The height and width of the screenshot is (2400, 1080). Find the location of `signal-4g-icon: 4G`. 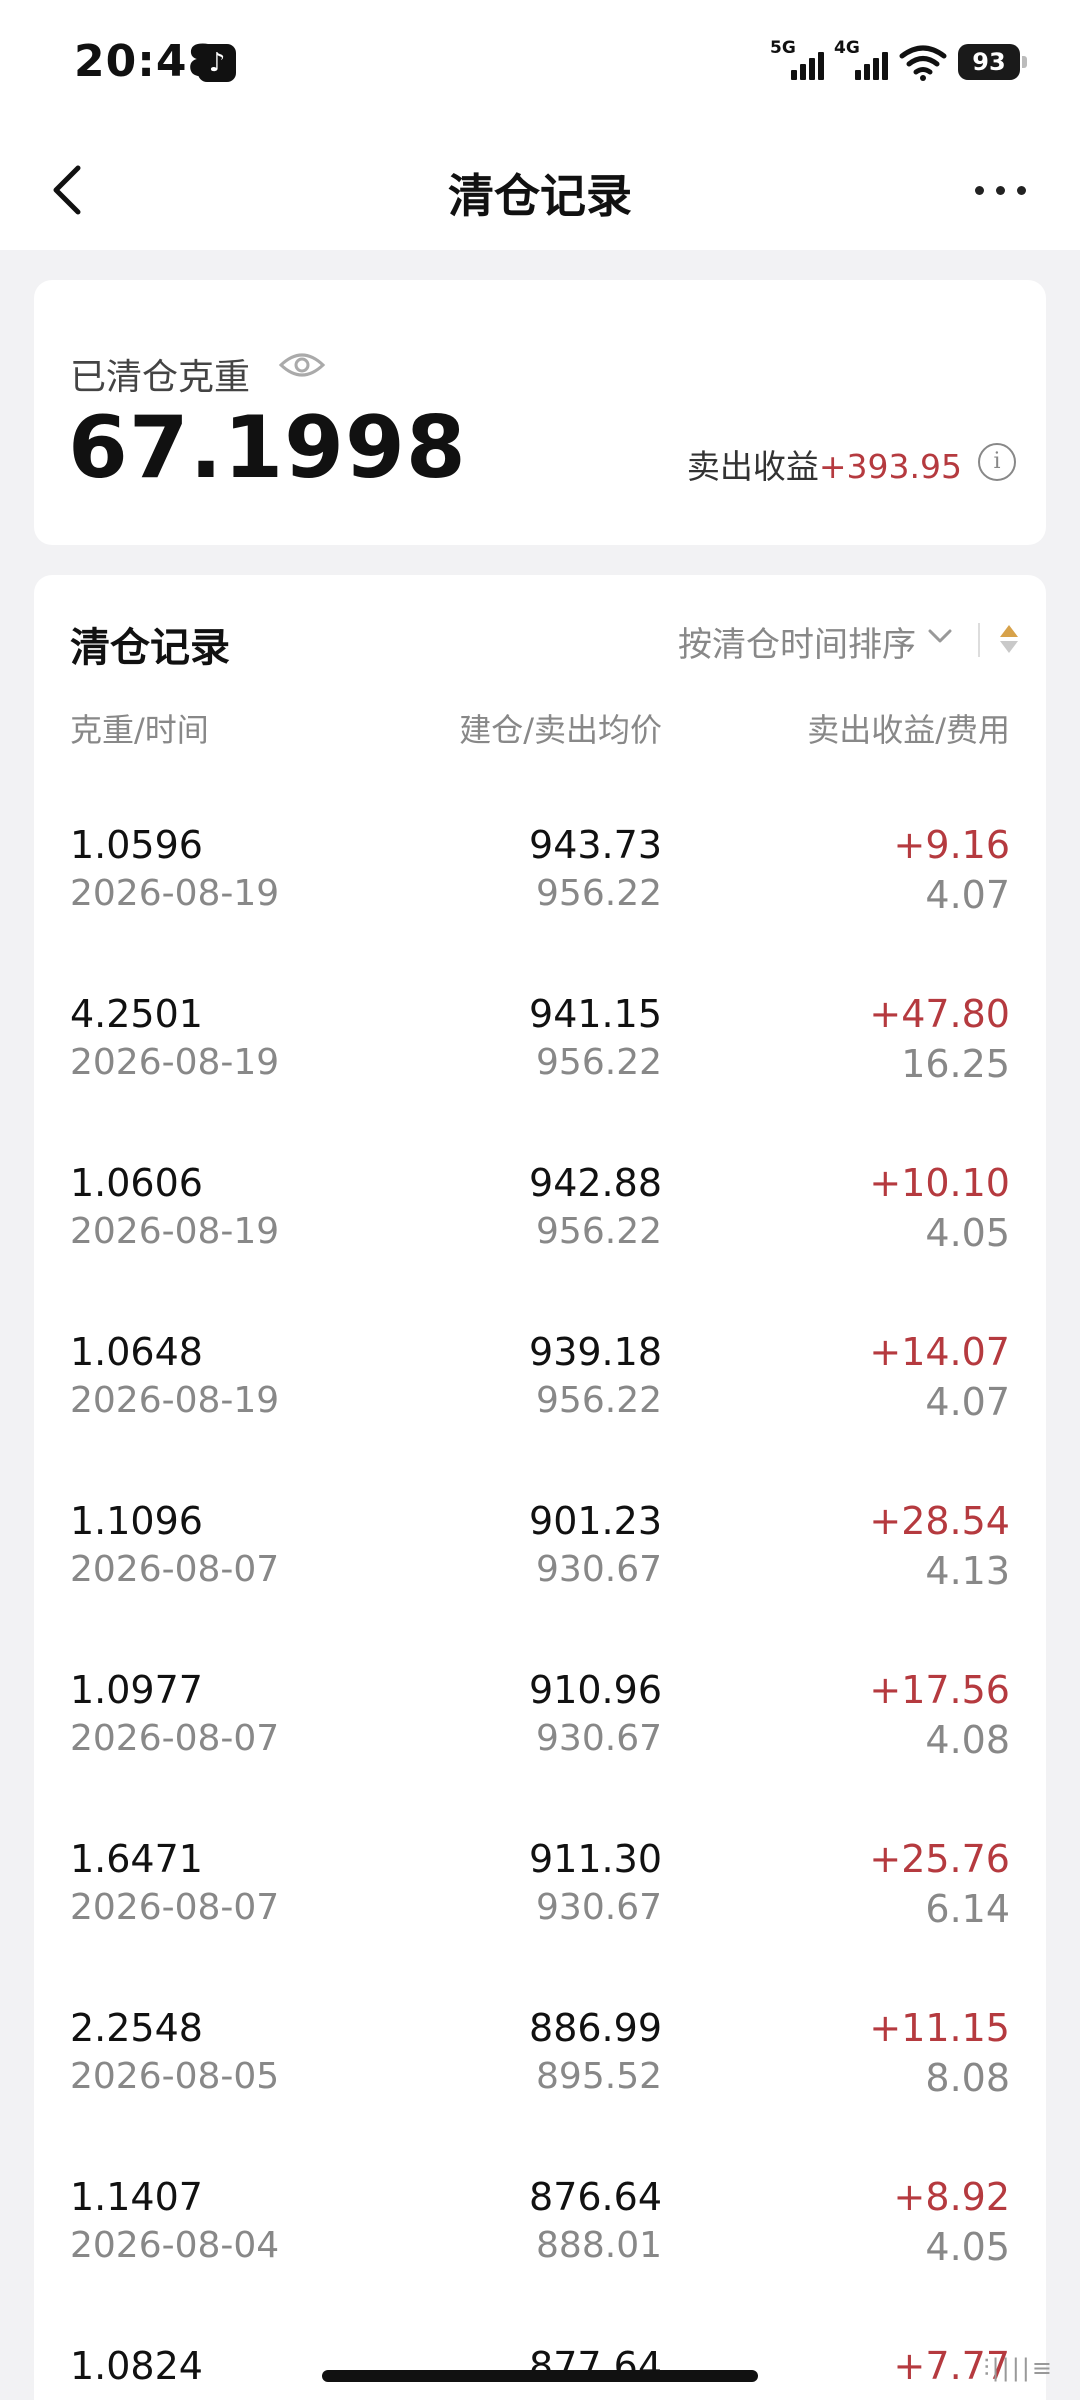

signal-4g-icon: 4G is located at coordinates (861, 61).